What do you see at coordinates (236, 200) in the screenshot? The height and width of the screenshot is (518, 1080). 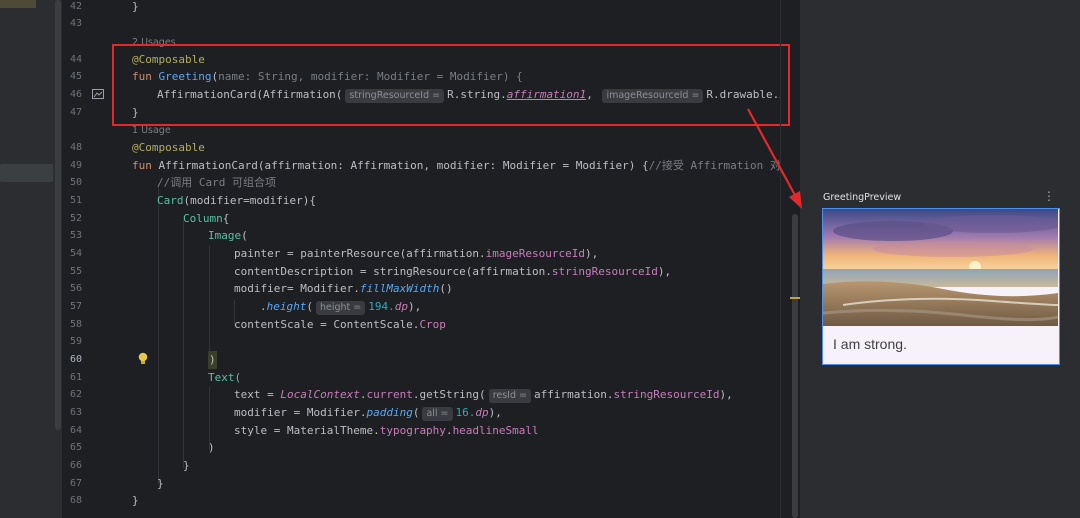 I see `code-text: Card(modifier=modifier){` at bounding box center [236, 200].